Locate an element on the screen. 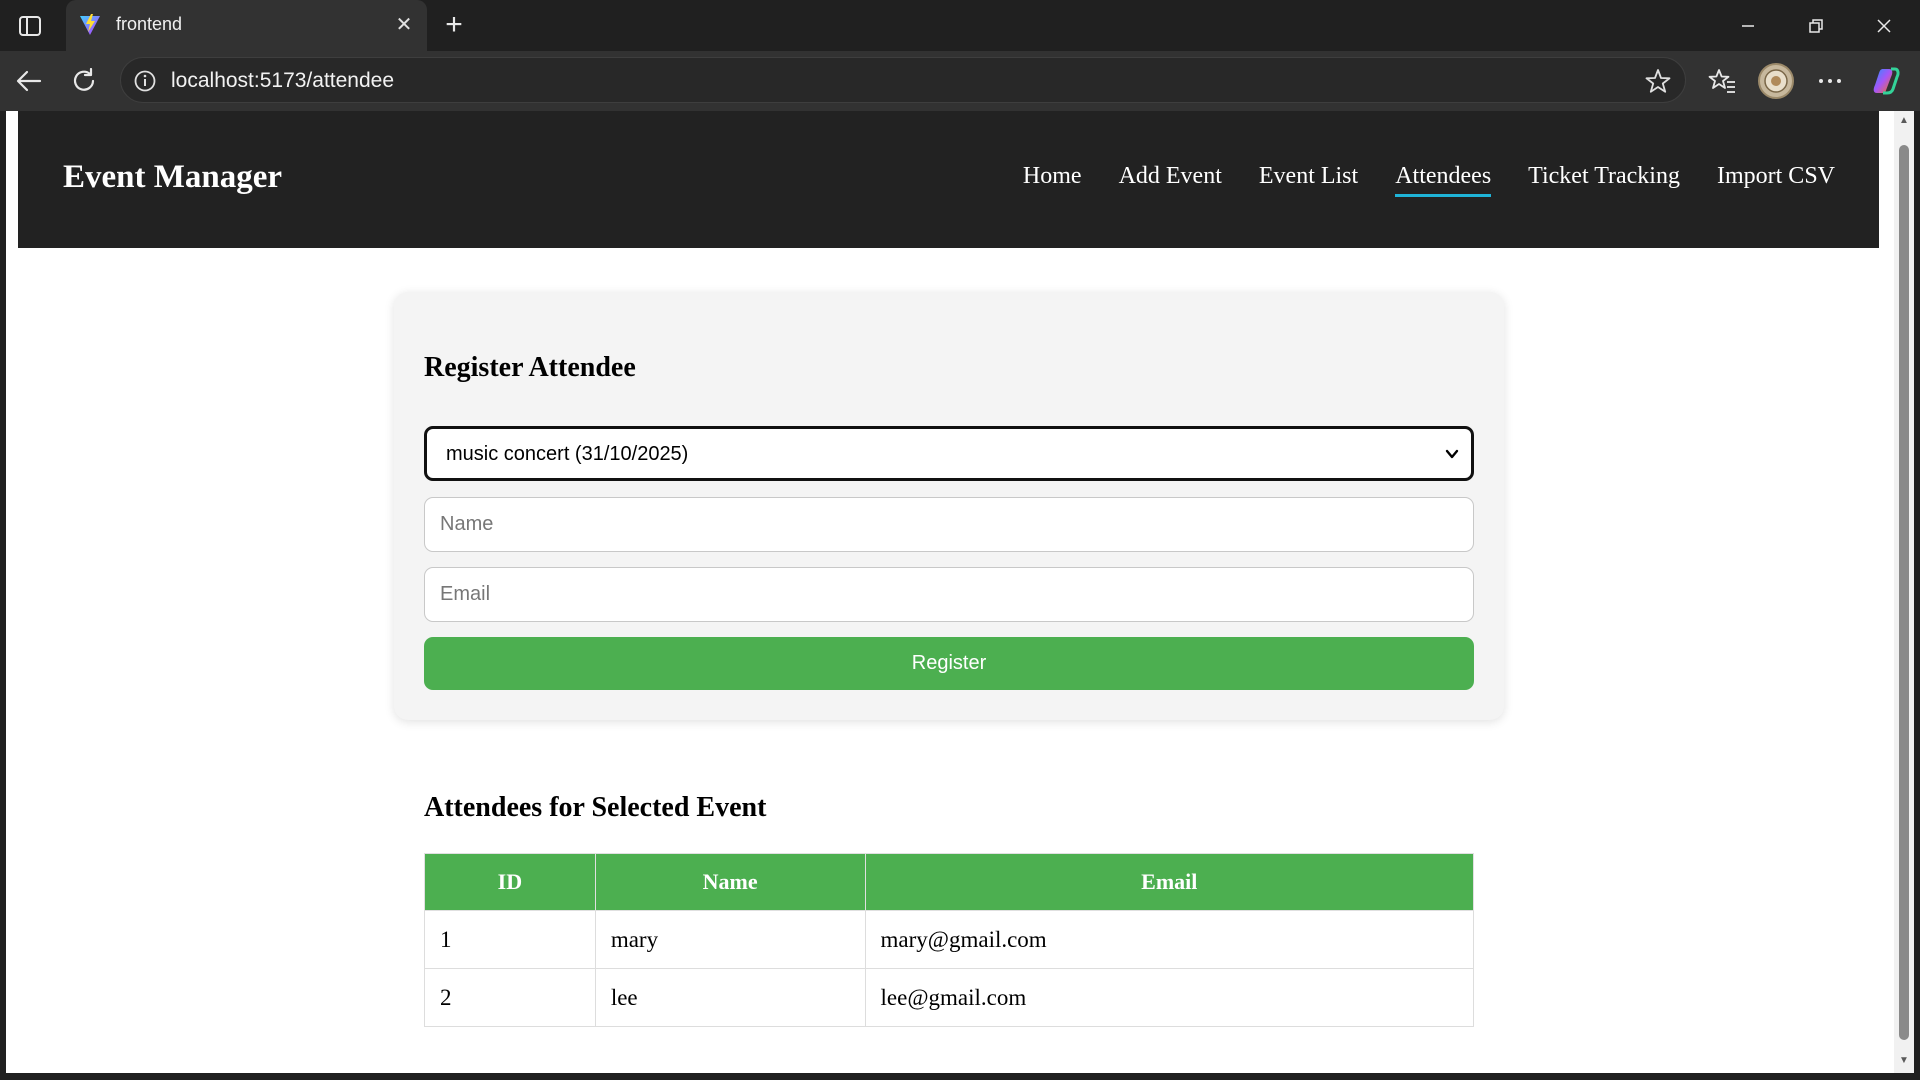  scroll-up-icon: ▲ is located at coordinates (1904, 121).